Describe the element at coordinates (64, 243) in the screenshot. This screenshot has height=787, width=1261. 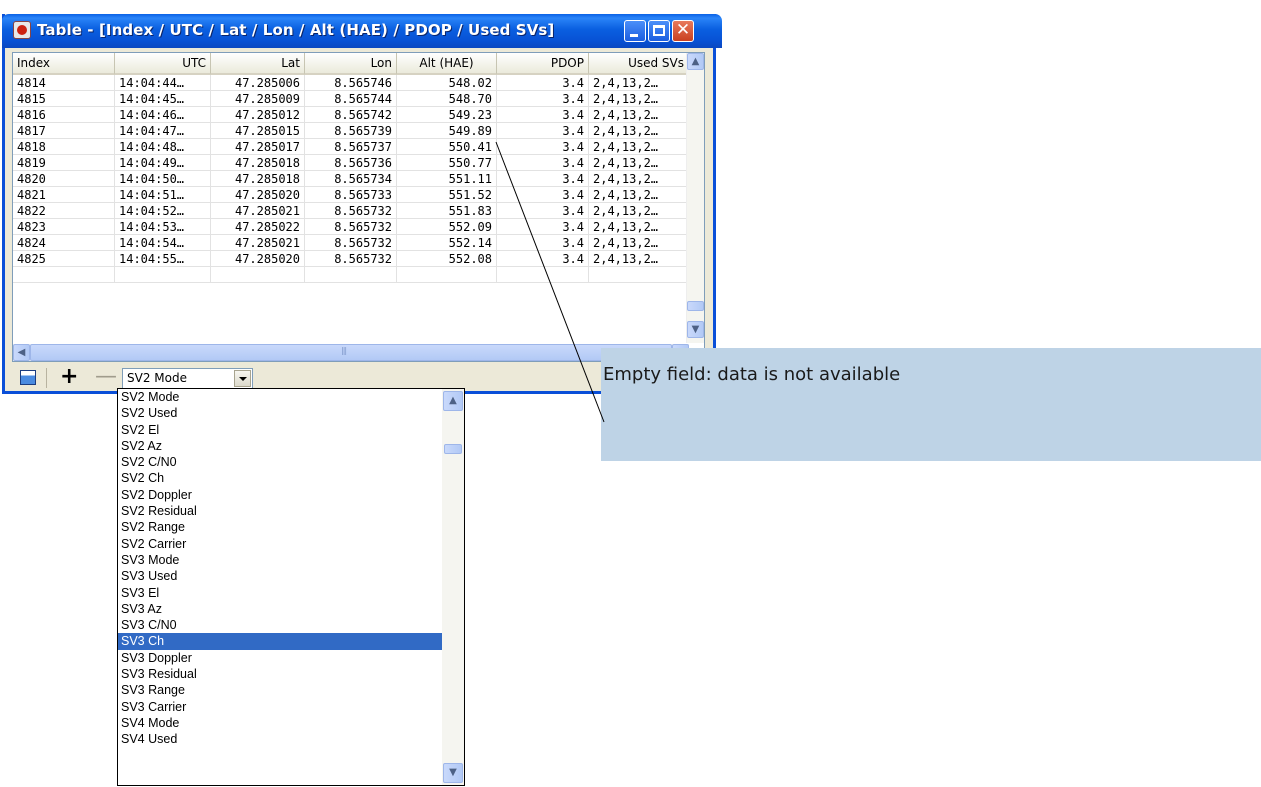
I see `table-cell: 4824` at that location.